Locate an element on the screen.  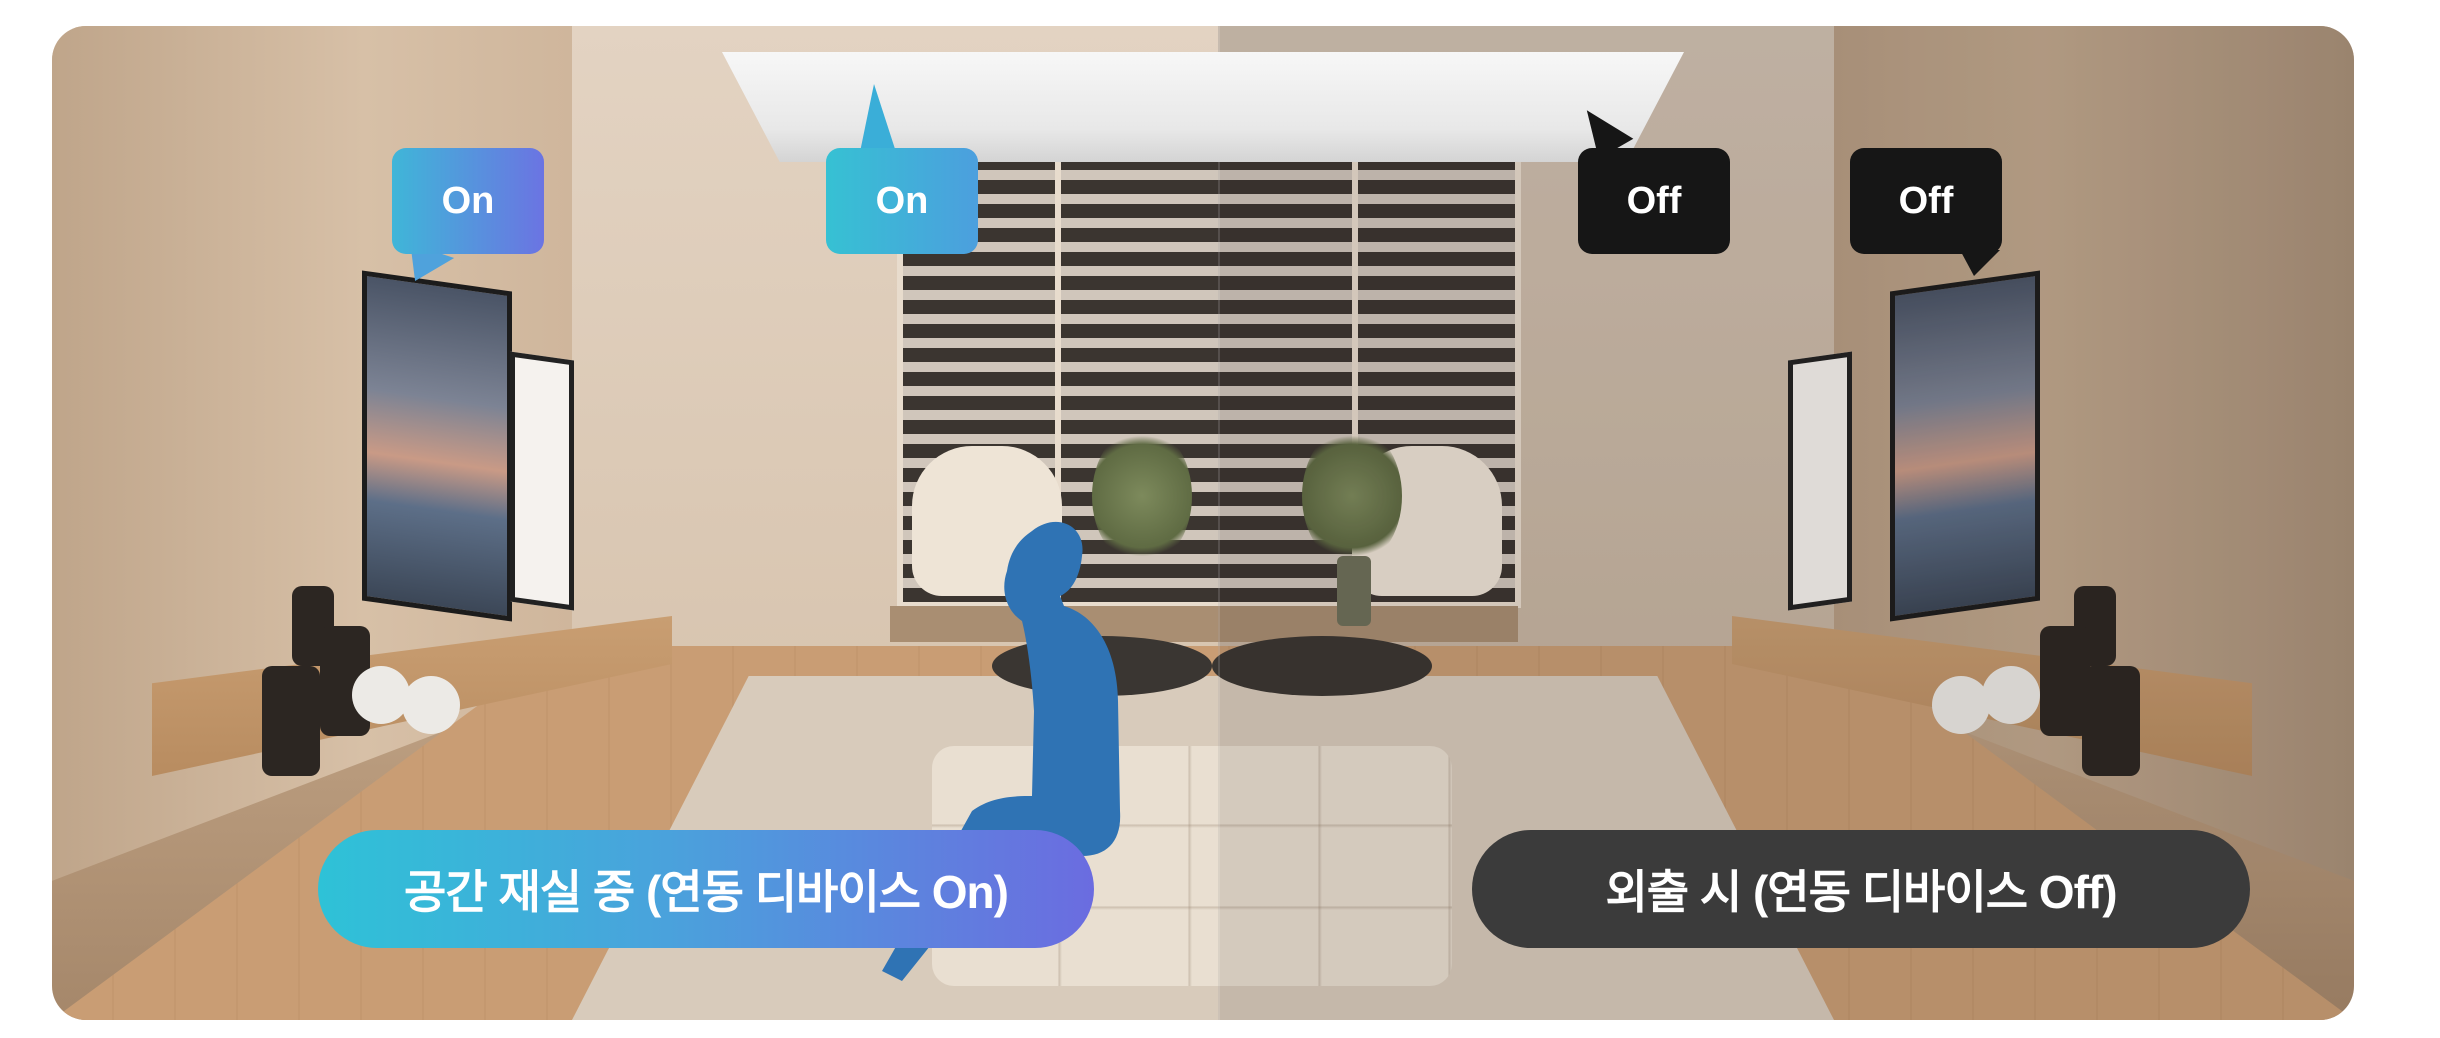
tv-right-status-bubble: Off is located at coordinates (1926, 201).